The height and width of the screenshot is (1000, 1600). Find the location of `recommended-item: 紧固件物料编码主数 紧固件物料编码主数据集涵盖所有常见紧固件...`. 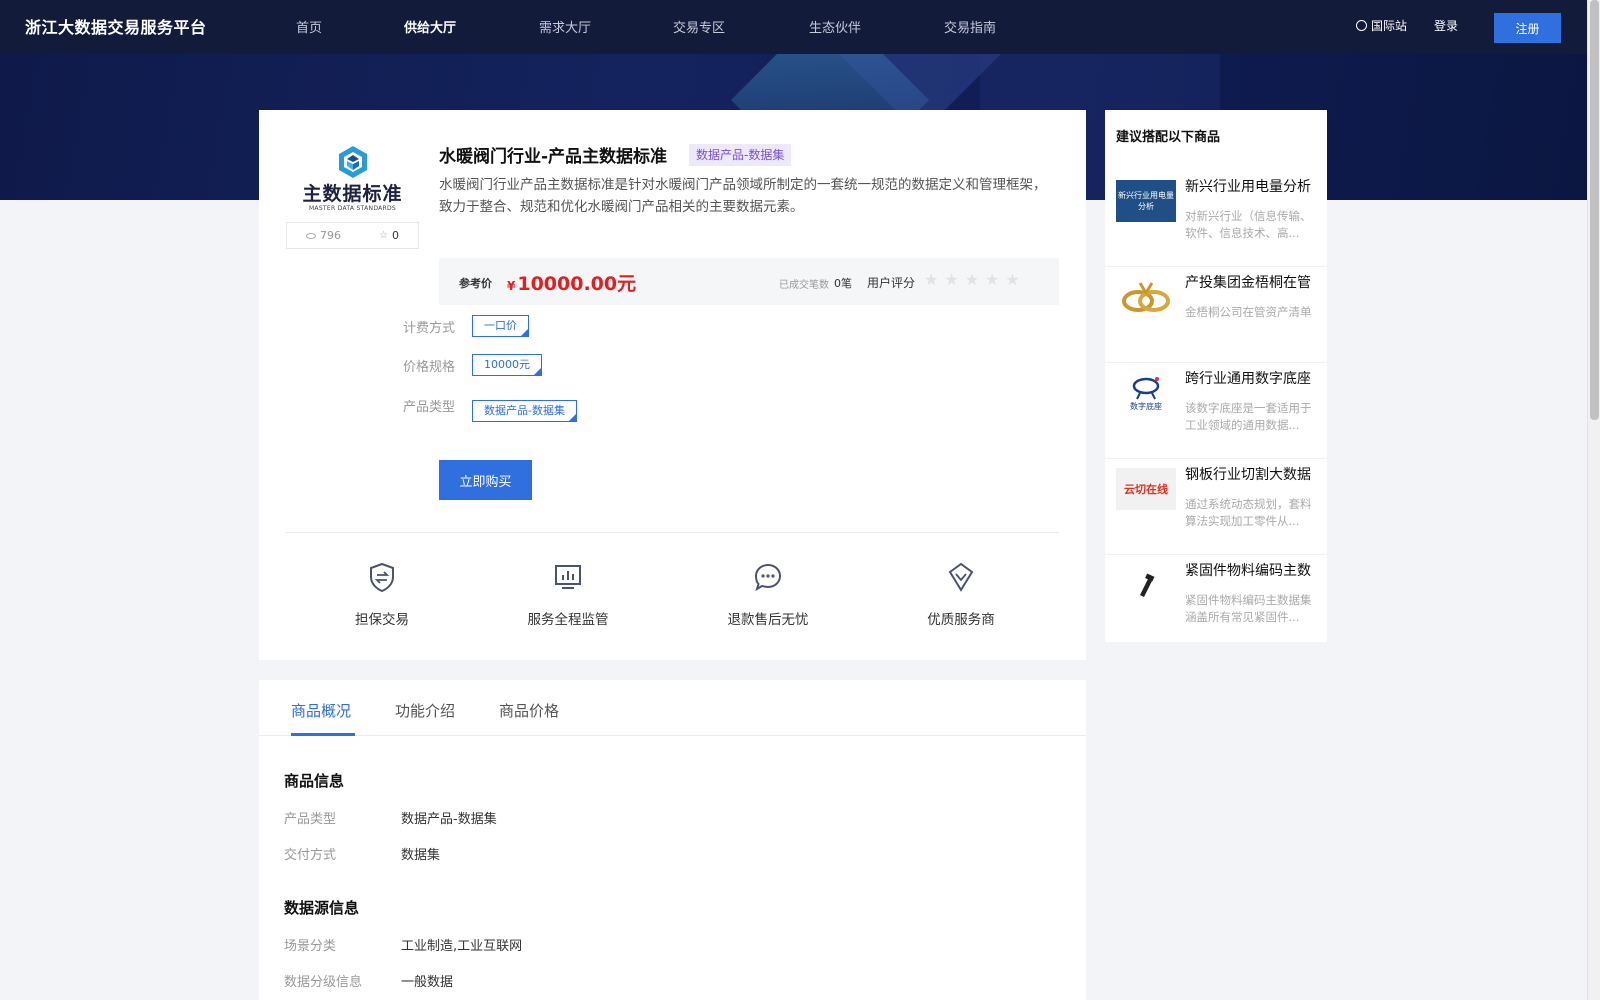

recommended-item: 紧固件物料编码主数 紧固件物料编码主数据集涵盖所有常见紧固件... is located at coordinates (1216, 603).